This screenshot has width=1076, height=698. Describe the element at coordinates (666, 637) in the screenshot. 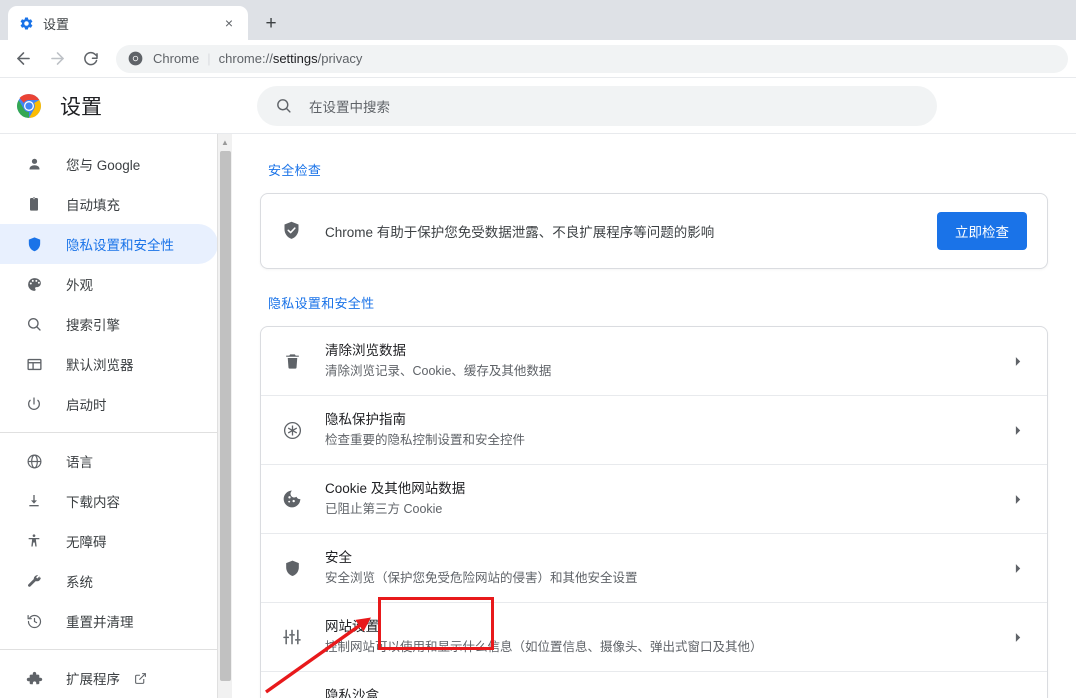

I see `row-texts: 网站设置 控制网站可以使用和显示什么信息（如位置信息、摄像头、弹出式窗口及其他）` at that location.